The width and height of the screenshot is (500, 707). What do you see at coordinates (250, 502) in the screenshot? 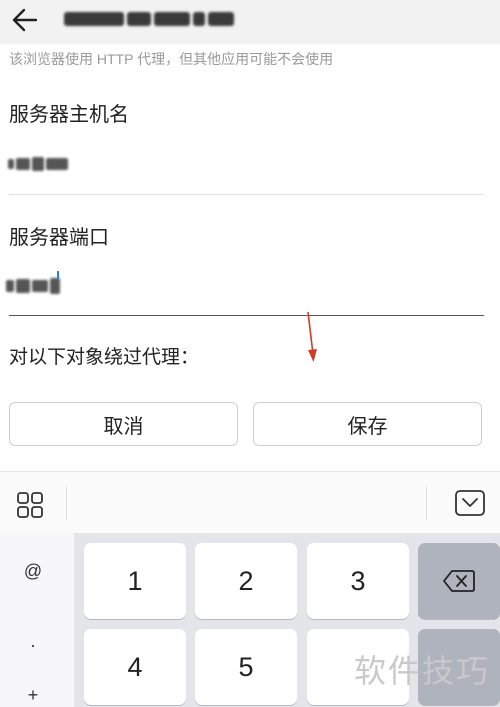
I see `keyboard-toolbar` at bounding box center [250, 502].